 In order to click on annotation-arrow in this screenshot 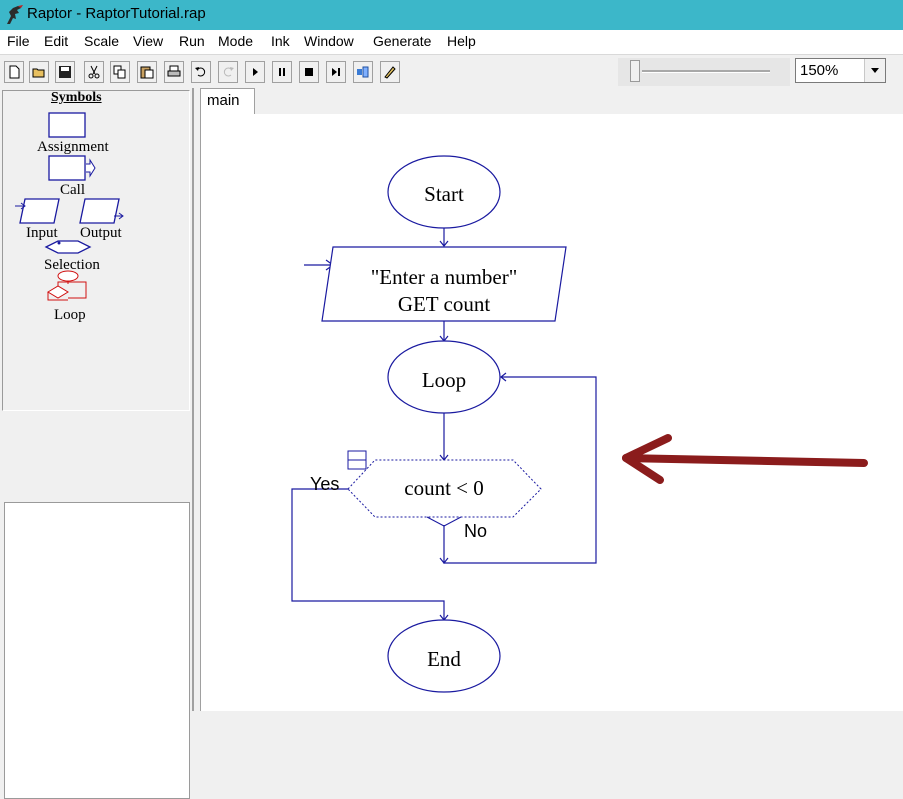, I will do `click(745, 459)`.